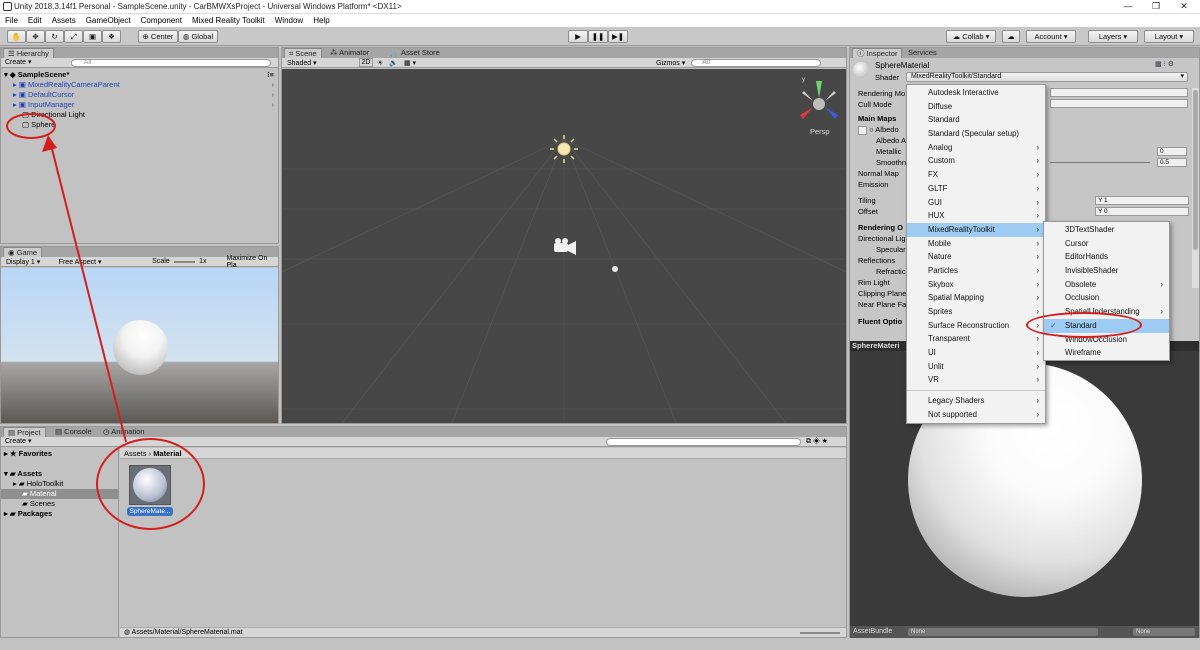 The height and width of the screenshot is (650, 1200). What do you see at coordinates (139, 85) in the screenshot?
I see `hierarchy-item: ▸ ▣ MixedRealityCameraParent ›` at bounding box center [139, 85].